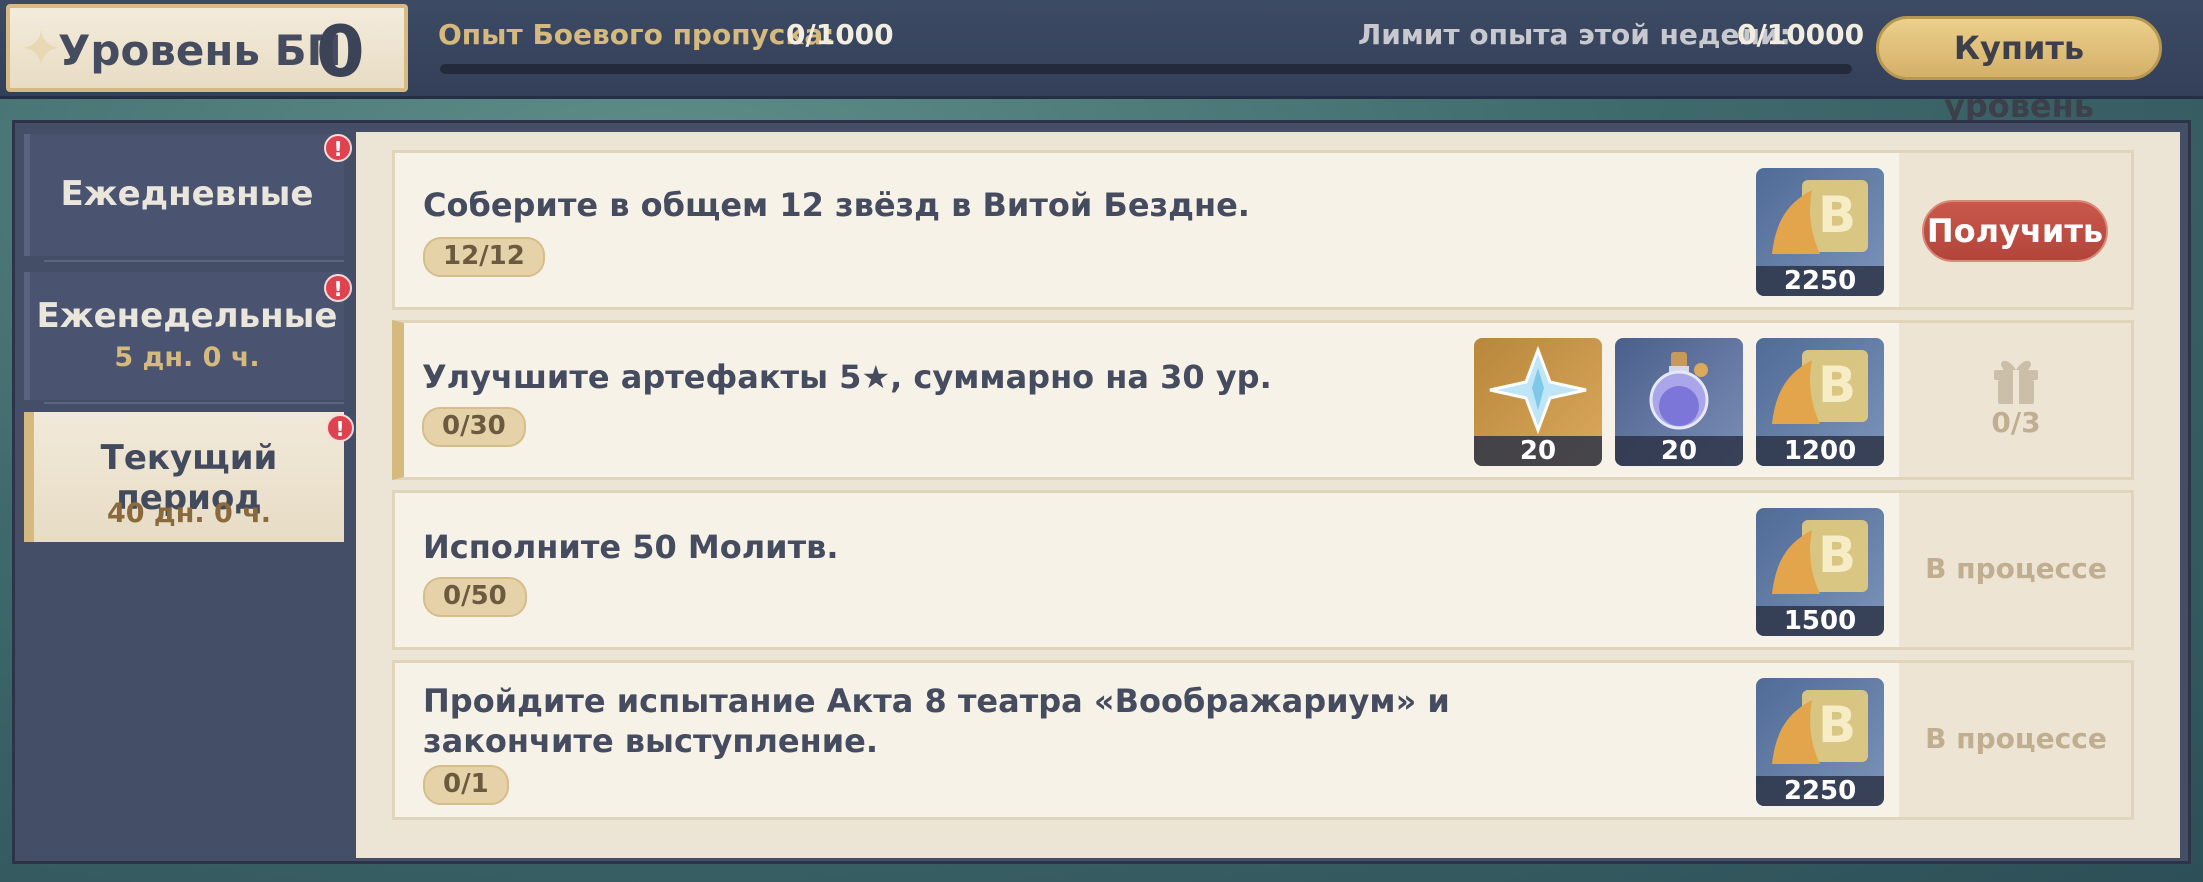 The width and height of the screenshot is (2203, 882). Describe the element at coordinates (466, 785) in the screenshot. I see `quest-progress-badge: 0/1` at that location.